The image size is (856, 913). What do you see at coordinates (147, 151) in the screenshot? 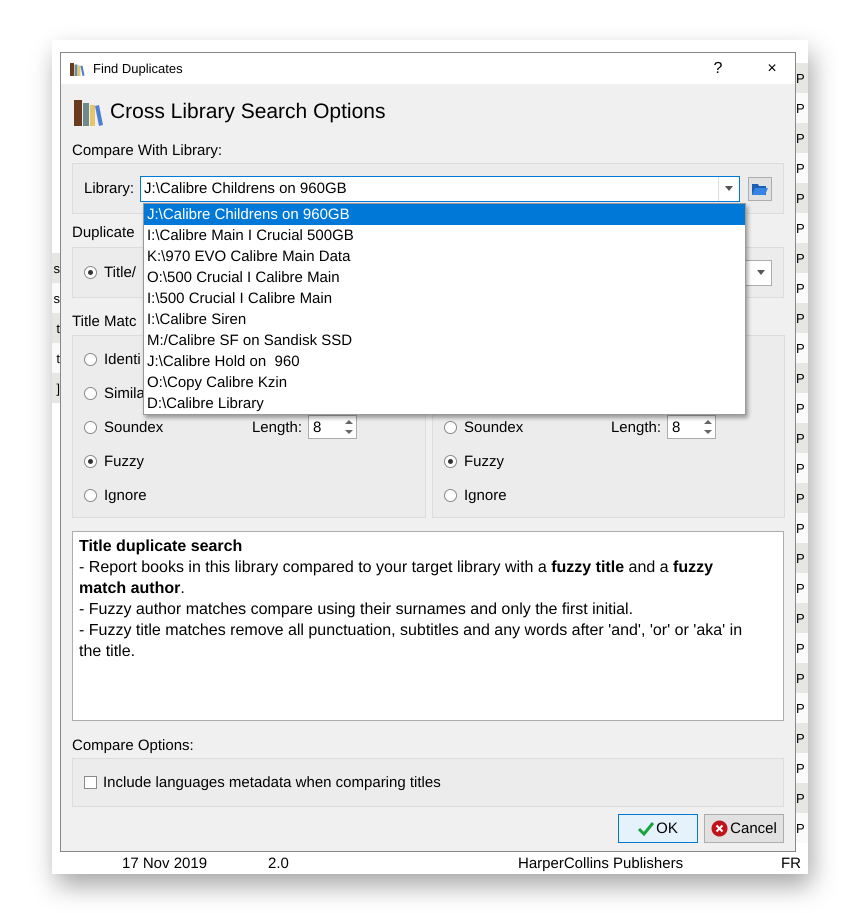
I see `section-label: Compare With Library:` at bounding box center [147, 151].